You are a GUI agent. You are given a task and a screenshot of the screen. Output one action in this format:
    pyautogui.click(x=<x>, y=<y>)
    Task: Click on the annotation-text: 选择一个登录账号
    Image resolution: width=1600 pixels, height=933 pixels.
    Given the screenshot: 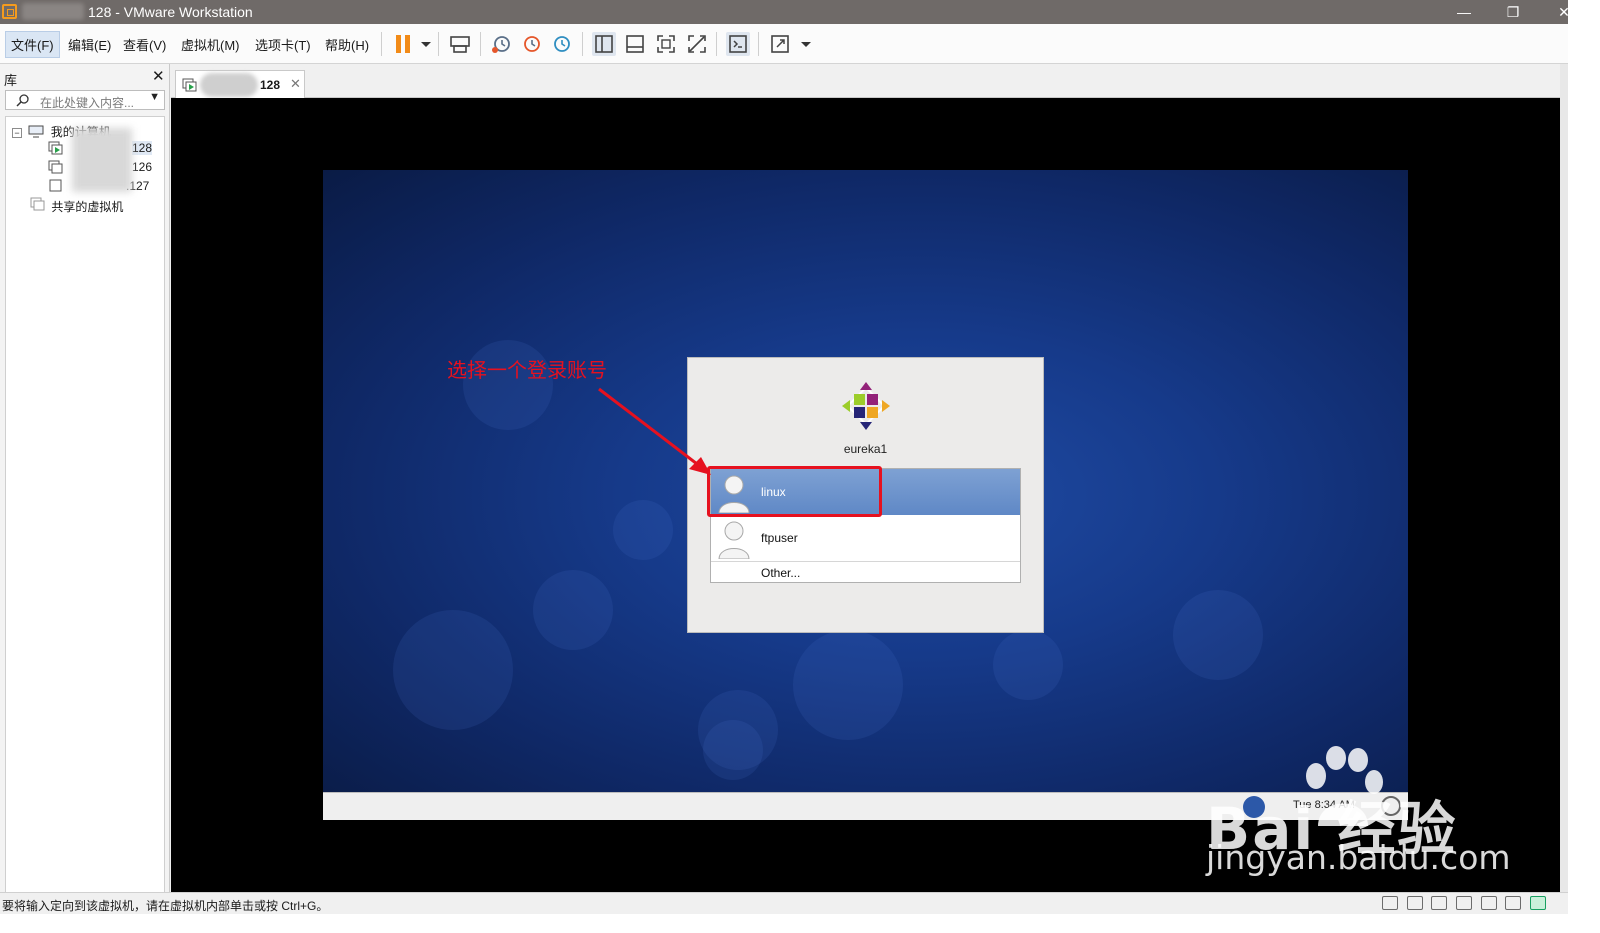 What is the action you would take?
    pyautogui.click(x=527, y=371)
    